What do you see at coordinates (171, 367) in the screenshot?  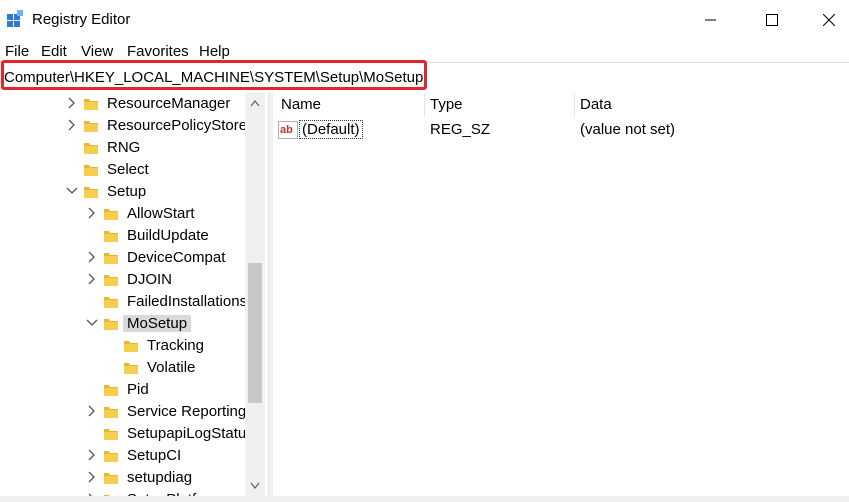 I see `tree-node-label: Volatile` at bounding box center [171, 367].